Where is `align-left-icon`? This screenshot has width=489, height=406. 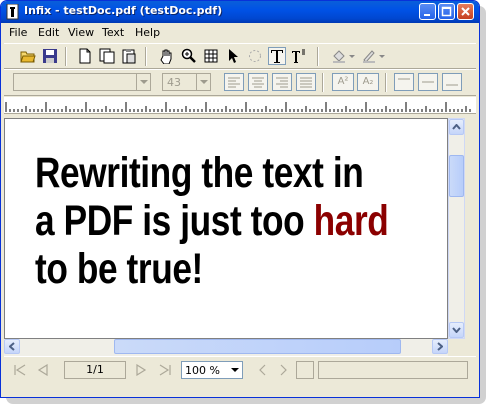
align-left-icon is located at coordinates (234, 82).